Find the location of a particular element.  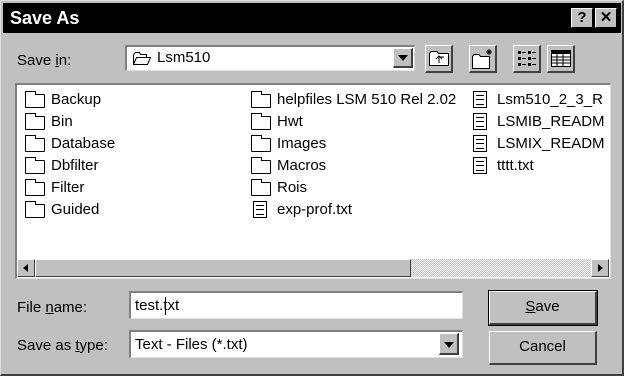

save-as-type-value: Text - Files (*.txt) is located at coordinates (191, 344).